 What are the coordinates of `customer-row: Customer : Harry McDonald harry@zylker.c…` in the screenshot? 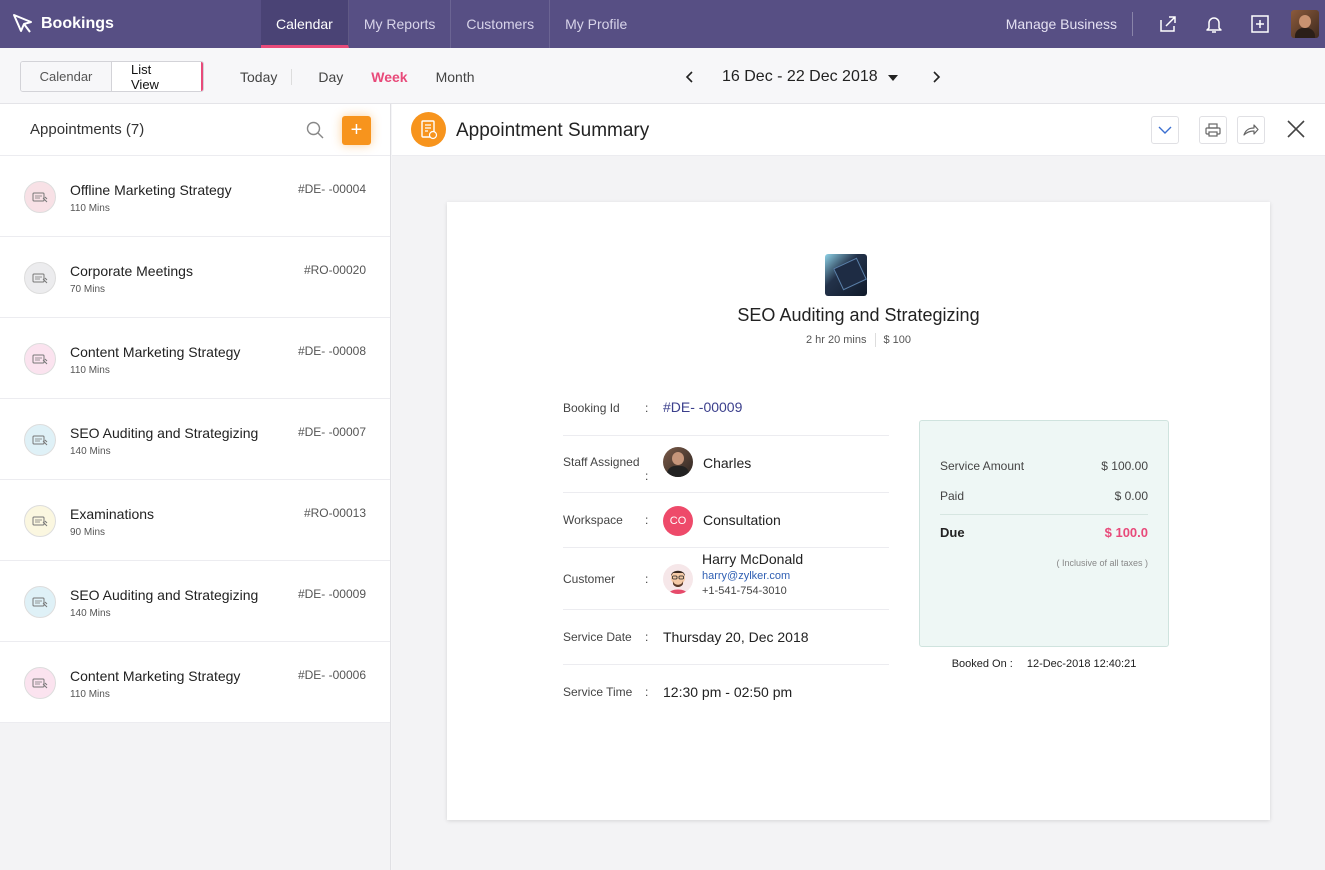 It's located at (726, 579).